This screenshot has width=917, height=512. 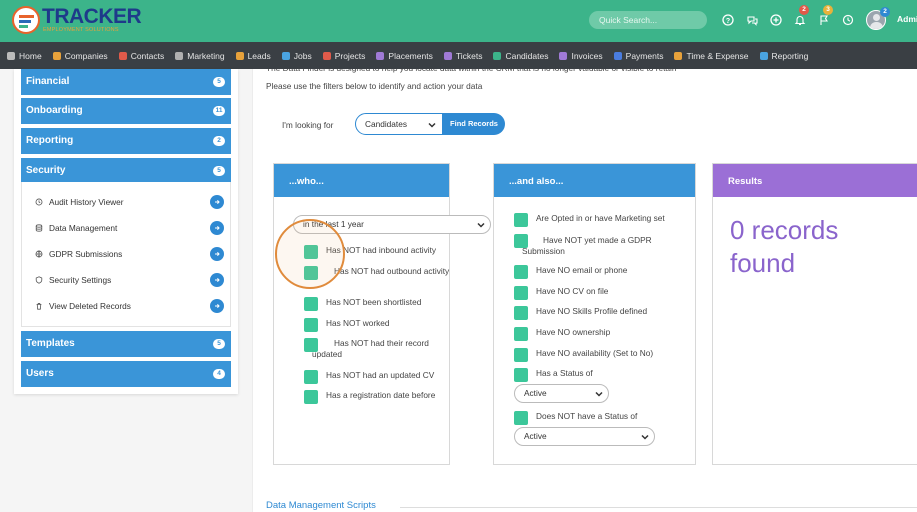 I want to click on quick-search-input, so click(x=648, y=20).